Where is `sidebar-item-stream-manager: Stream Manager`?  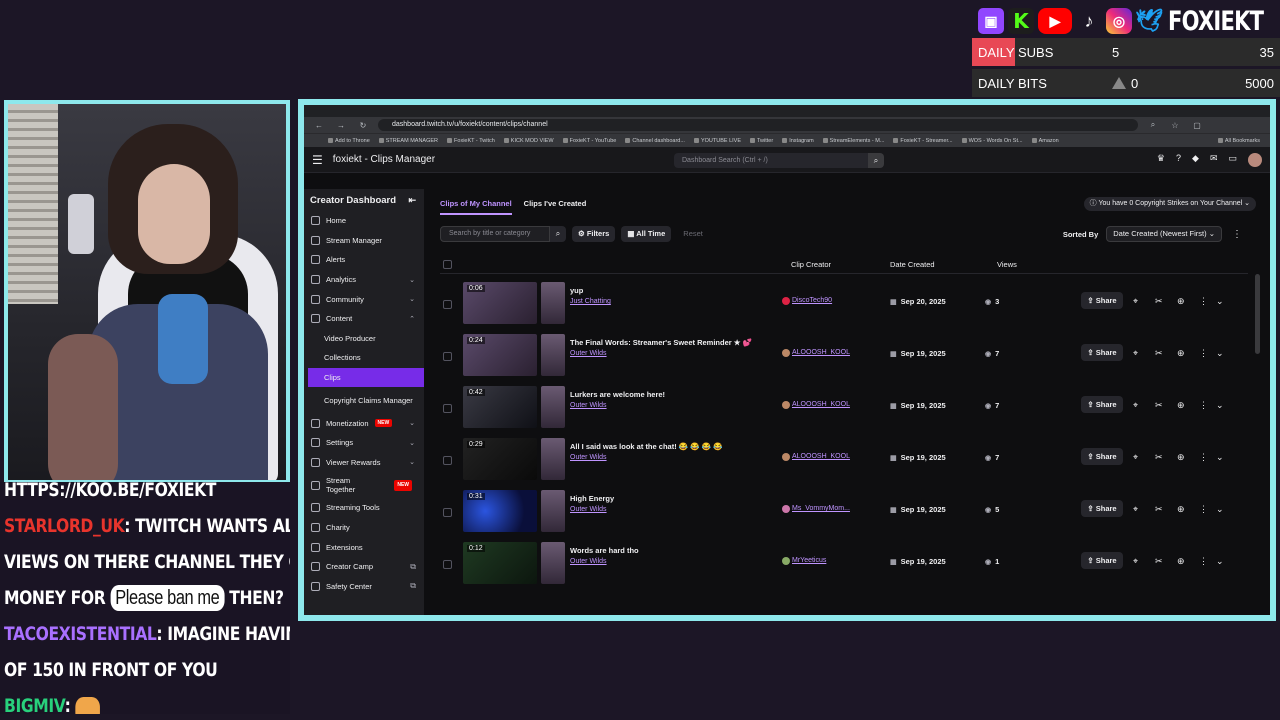
sidebar-item-stream-manager: Stream Manager is located at coordinates (364, 241).